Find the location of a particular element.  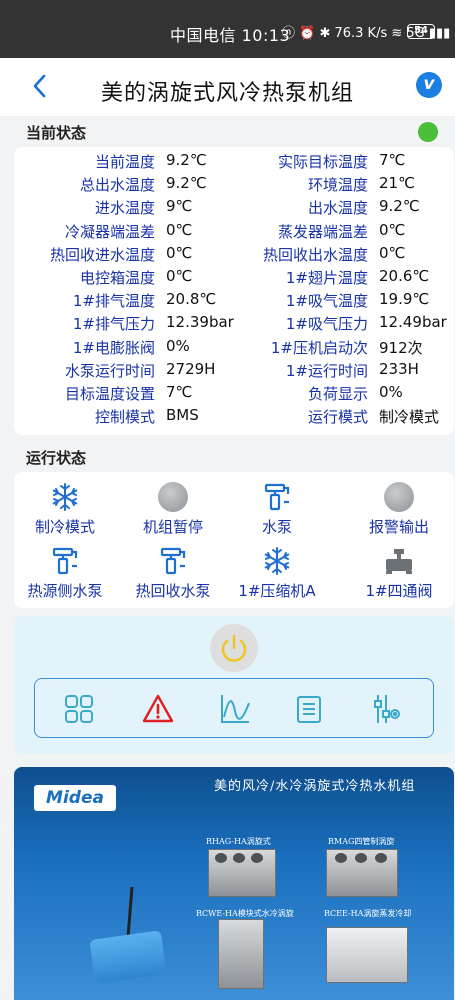

product-label: RMAG四管制涡旋 is located at coordinates (361, 841).